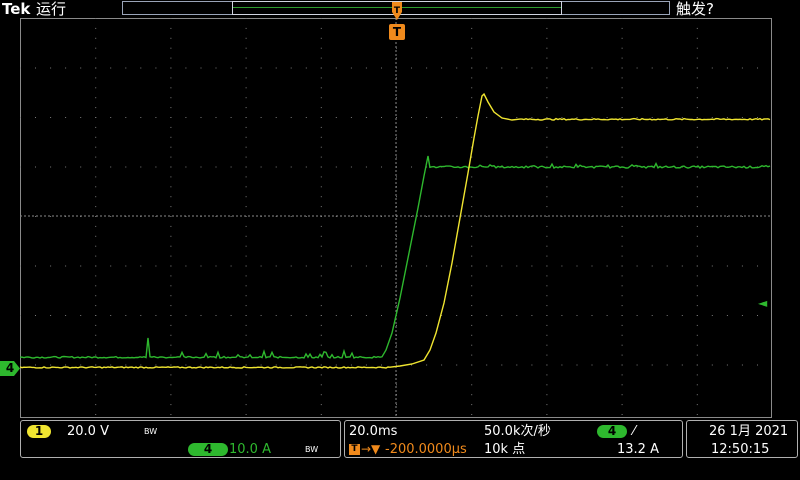  I want to click on date: 26 1月 2021, so click(749, 431).